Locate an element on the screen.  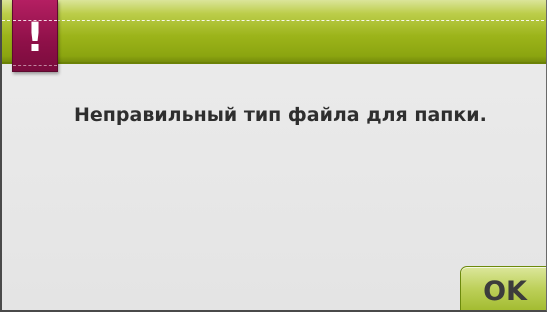
exclamation-icon: ! is located at coordinates (35, 38).